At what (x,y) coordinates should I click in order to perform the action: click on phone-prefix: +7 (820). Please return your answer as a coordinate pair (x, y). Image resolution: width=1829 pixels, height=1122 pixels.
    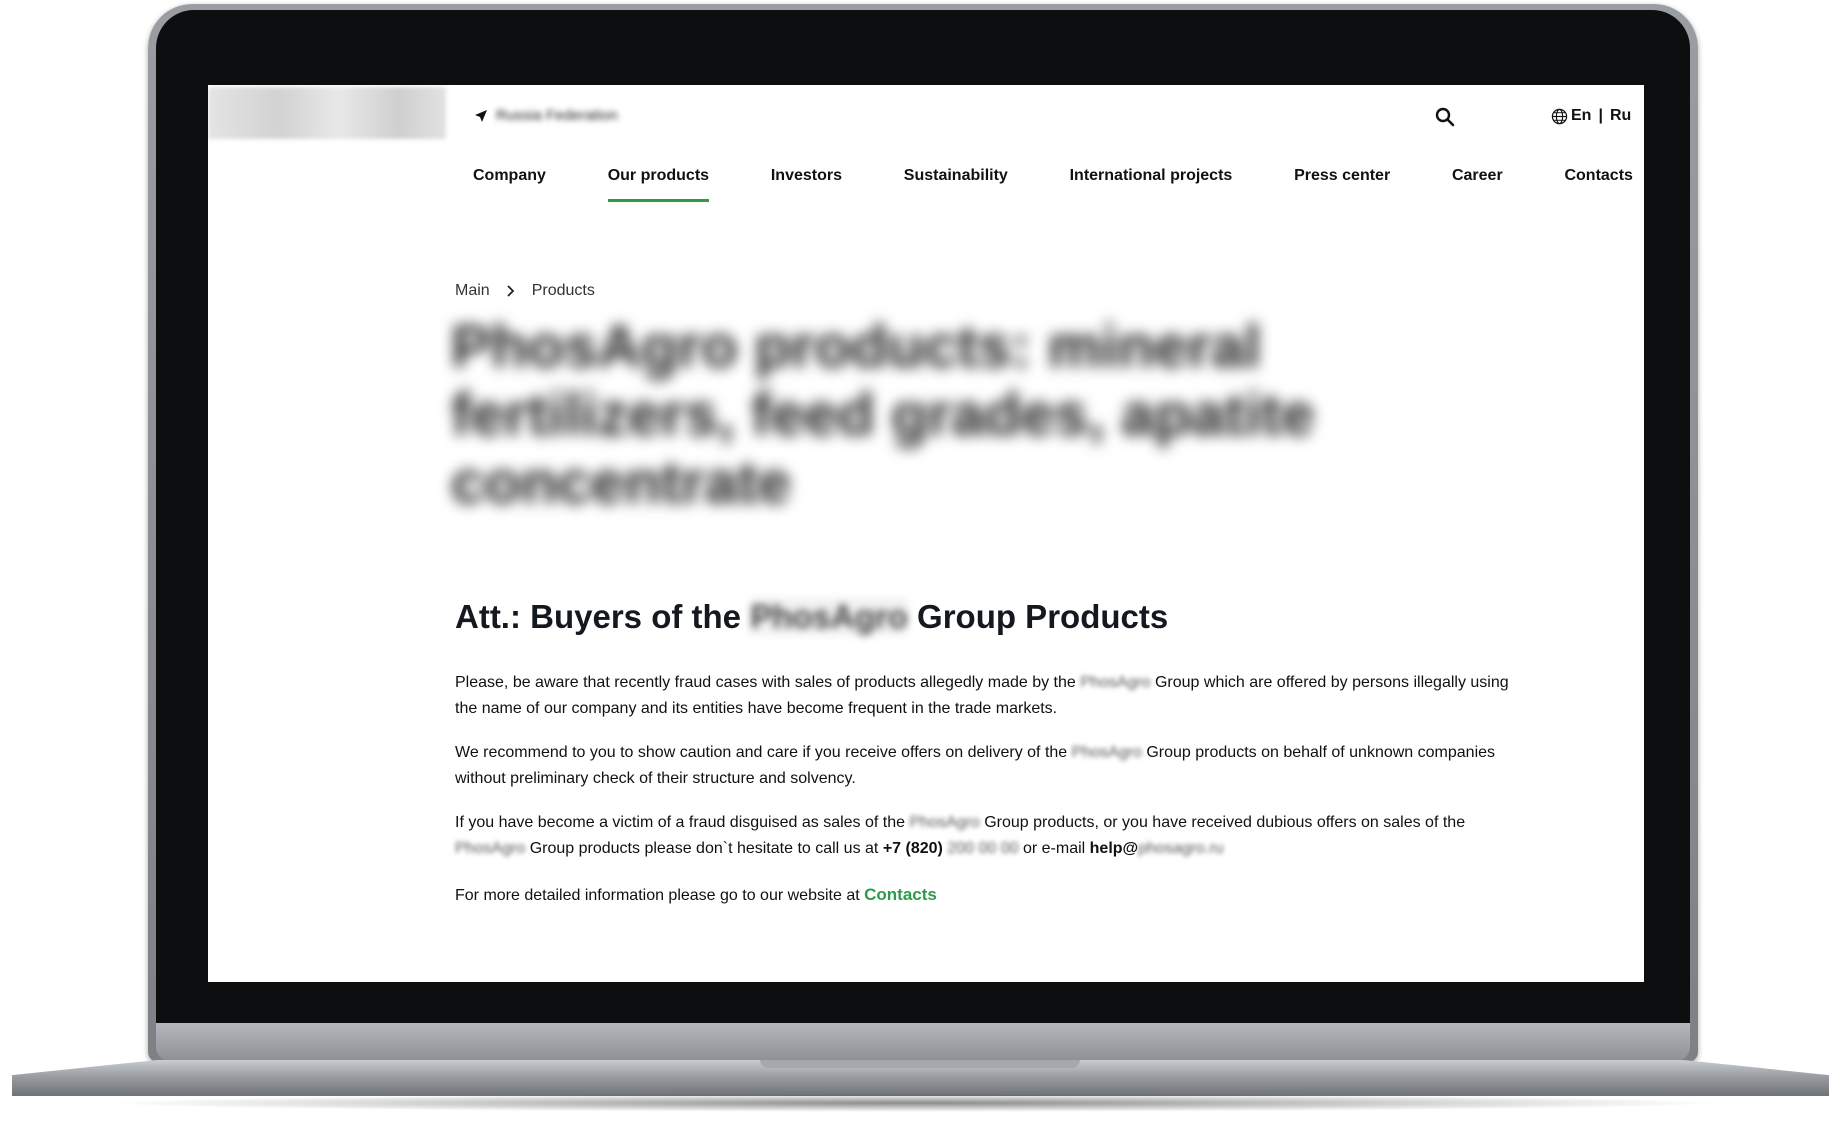
    Looking at the image, I should click on (912, 848).